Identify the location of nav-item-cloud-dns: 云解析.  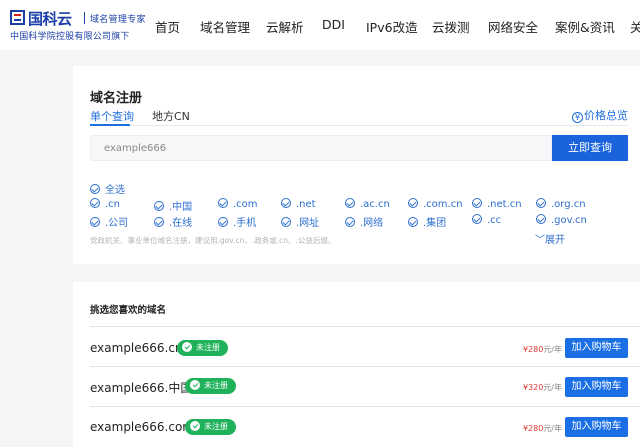
(285, 26).